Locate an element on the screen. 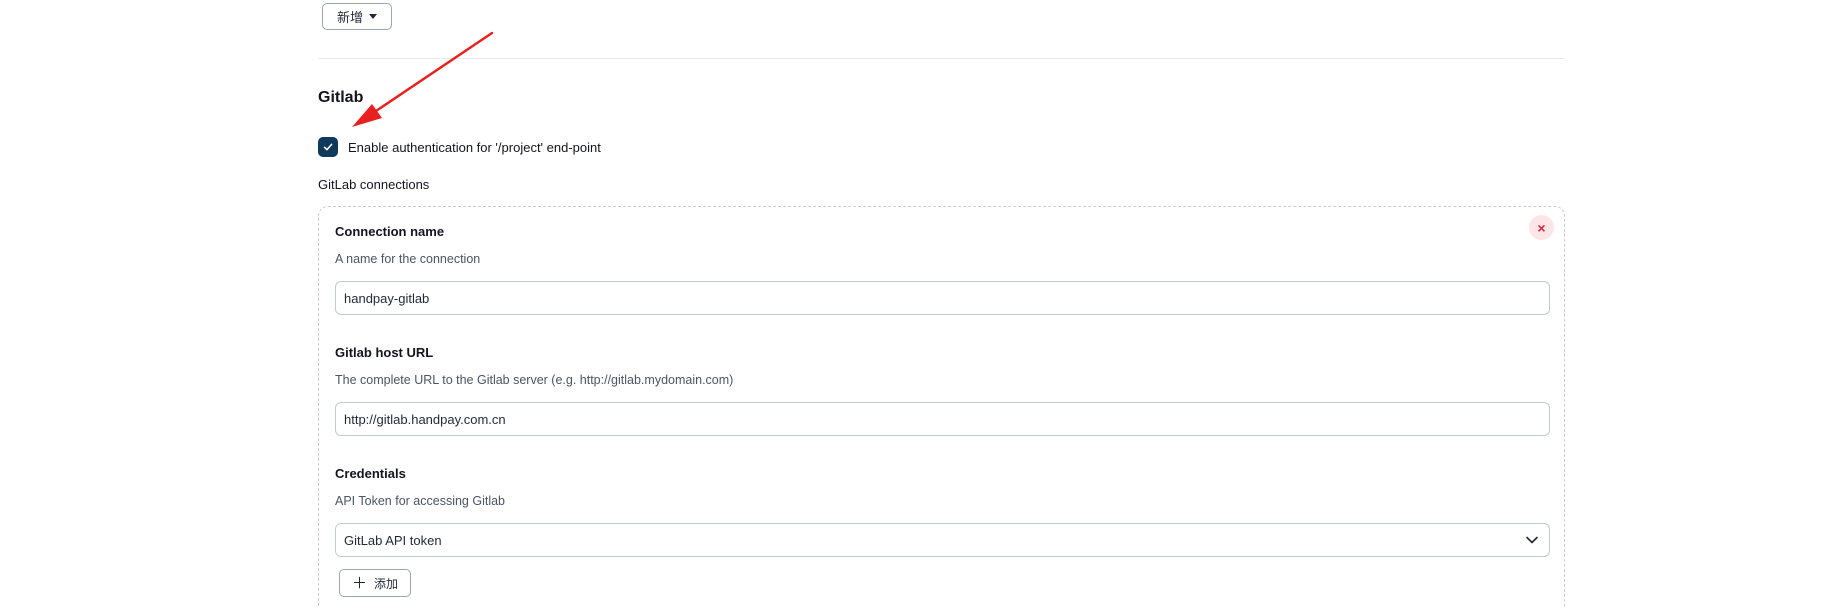 The image size is (1830, 608). checkmark-icon is located at coordinates (328, 147).